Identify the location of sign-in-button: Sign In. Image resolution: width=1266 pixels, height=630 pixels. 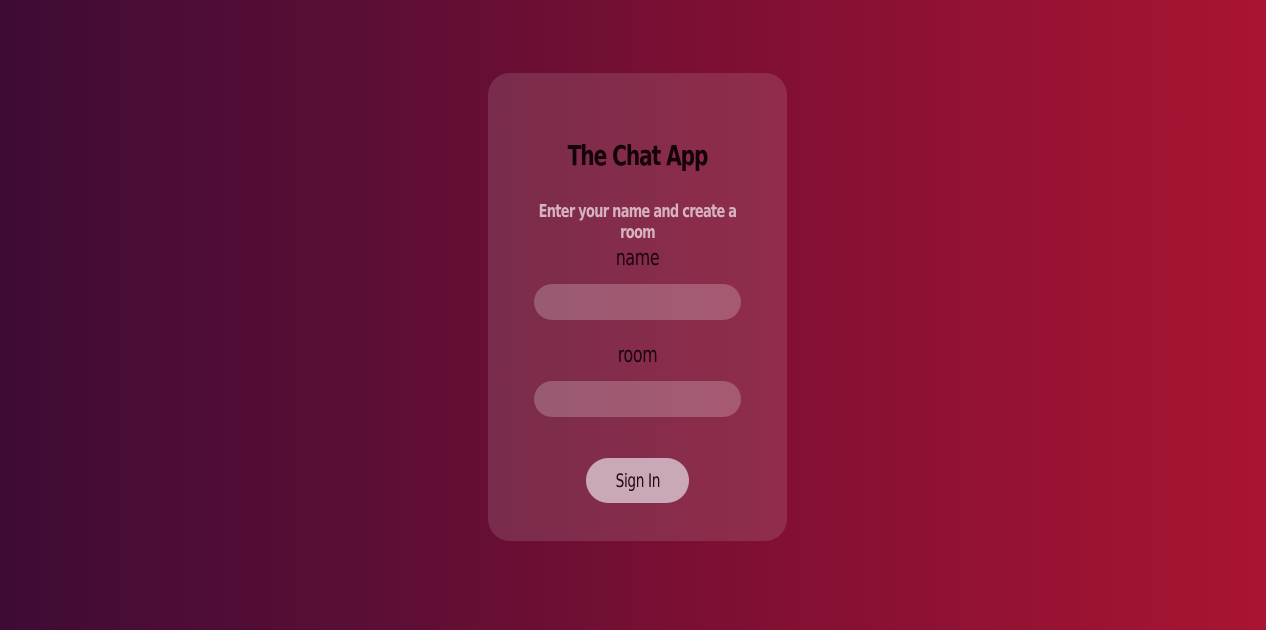
(637, 480).